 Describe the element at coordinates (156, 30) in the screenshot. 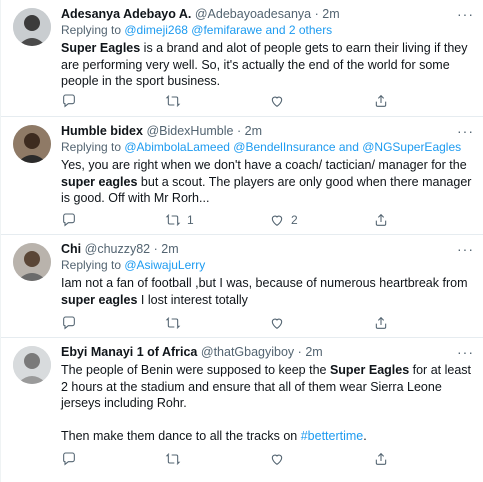

I see `reply-mention-link: @dimeji268` at that location.